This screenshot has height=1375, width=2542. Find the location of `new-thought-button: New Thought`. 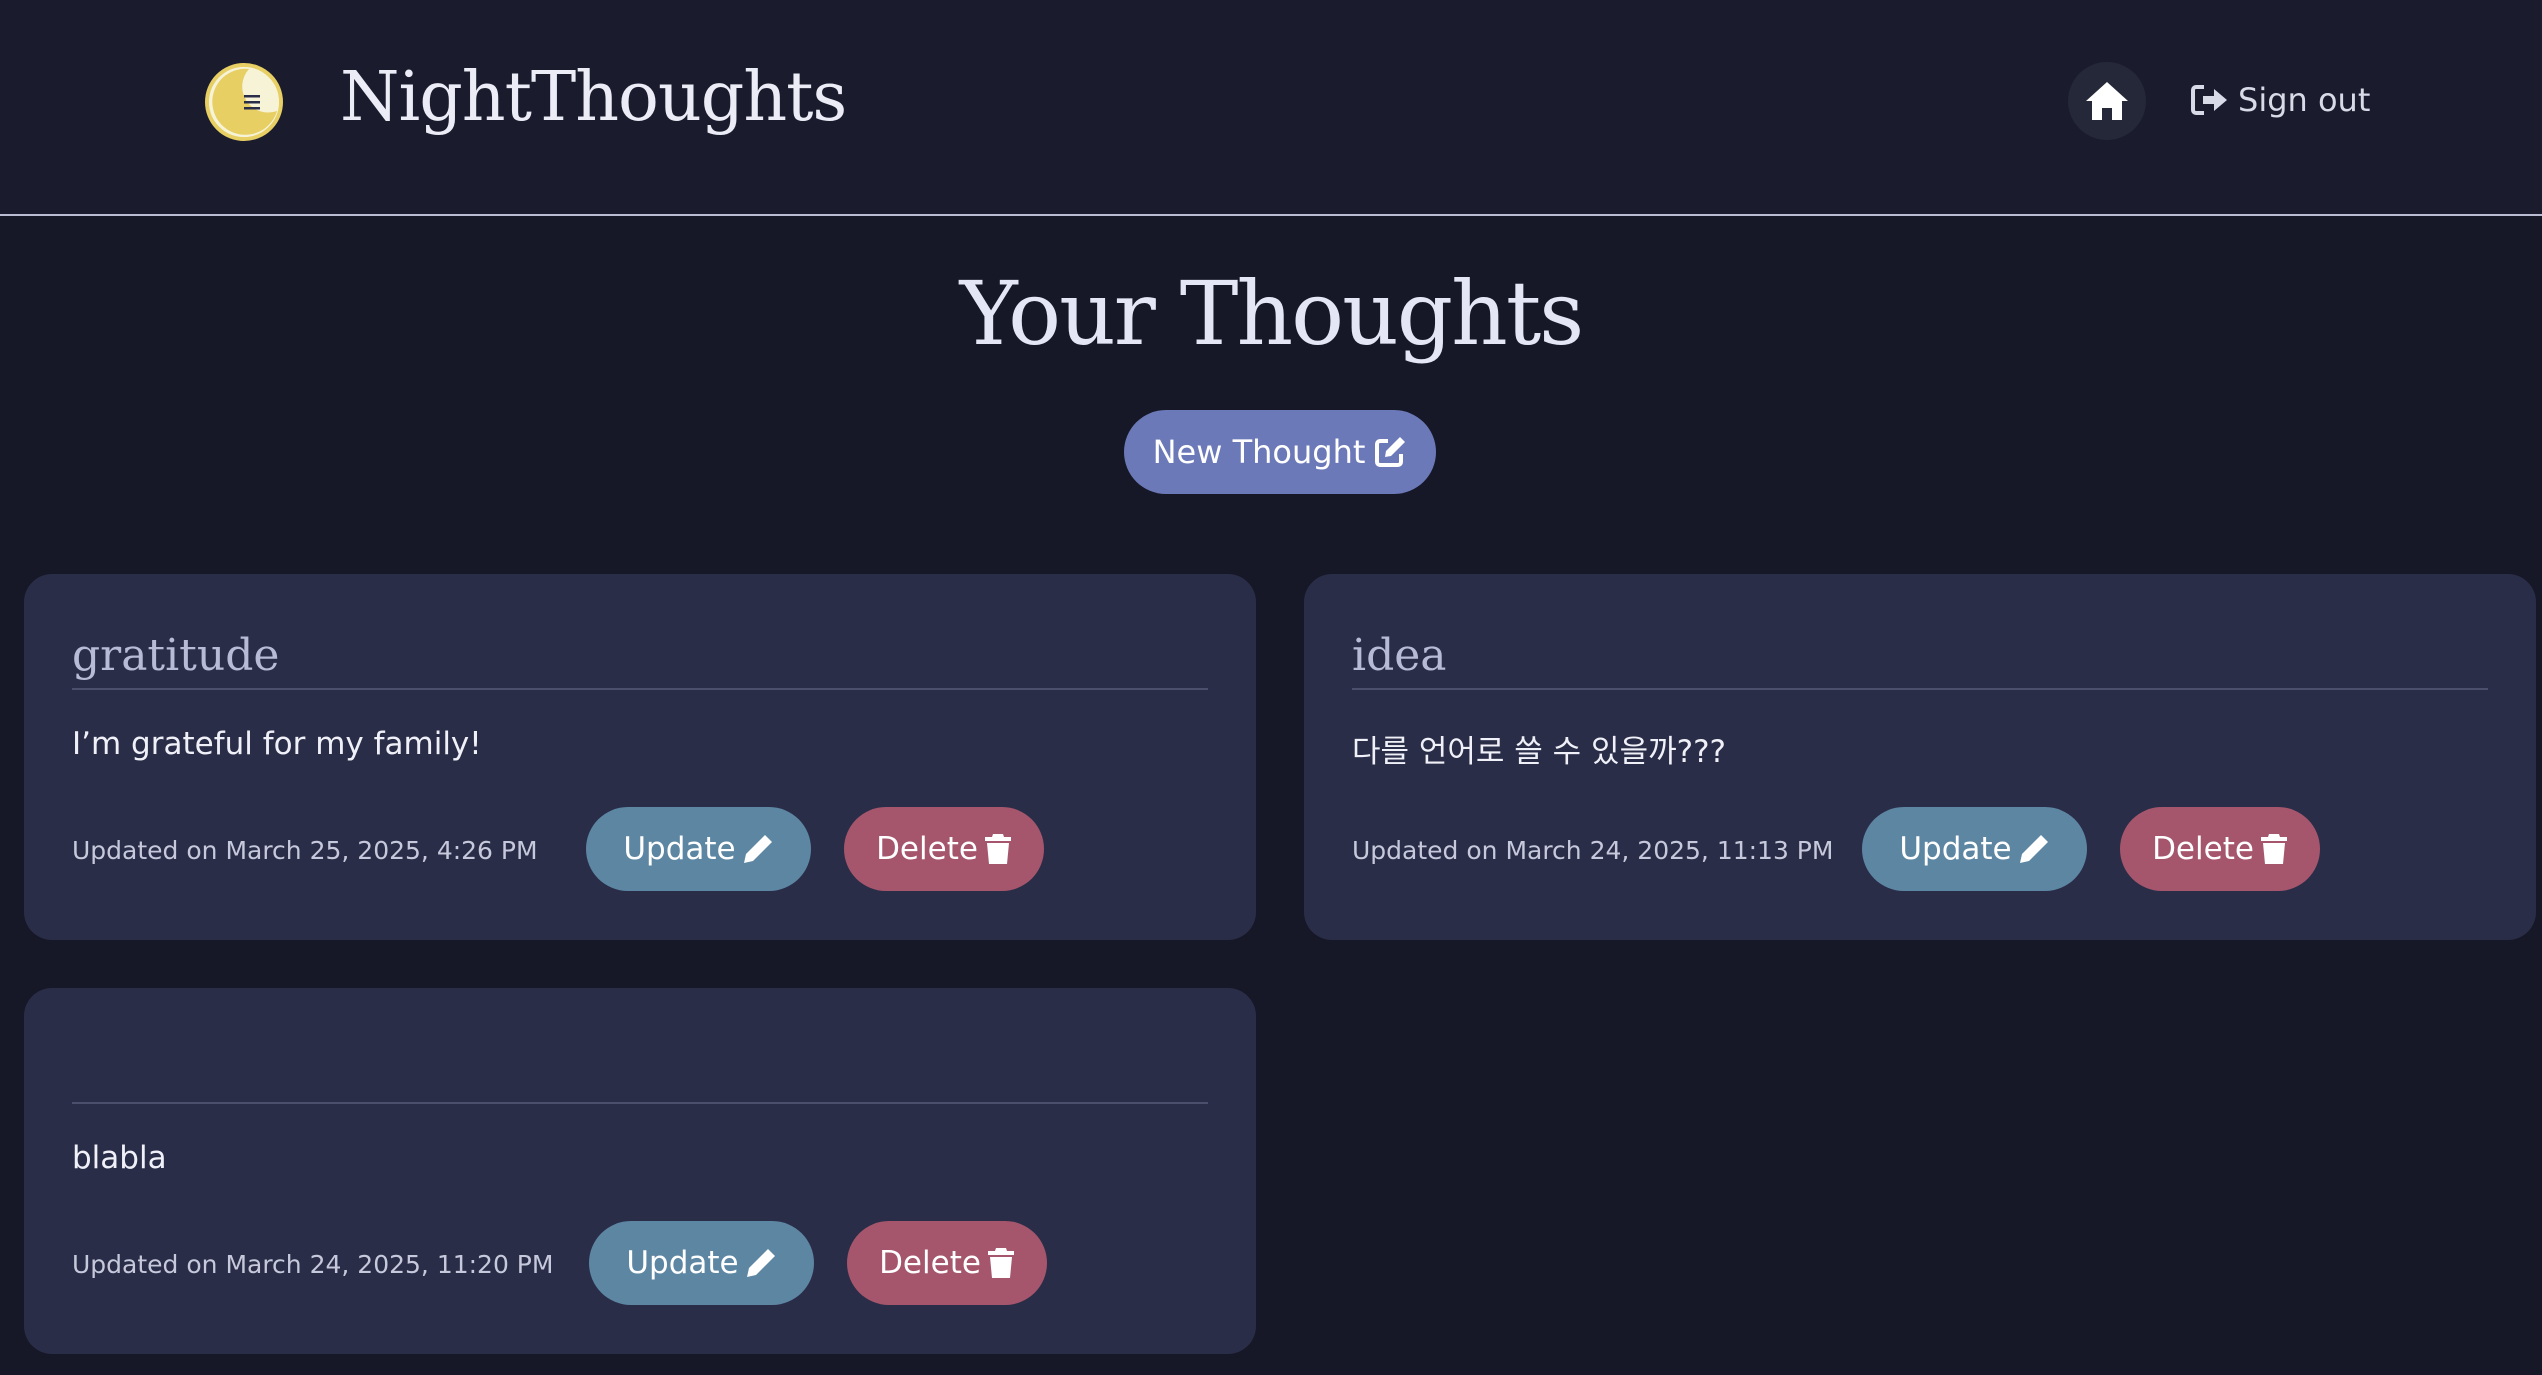

new-thought-button: New Thought is located at coordinates (1280, 452).